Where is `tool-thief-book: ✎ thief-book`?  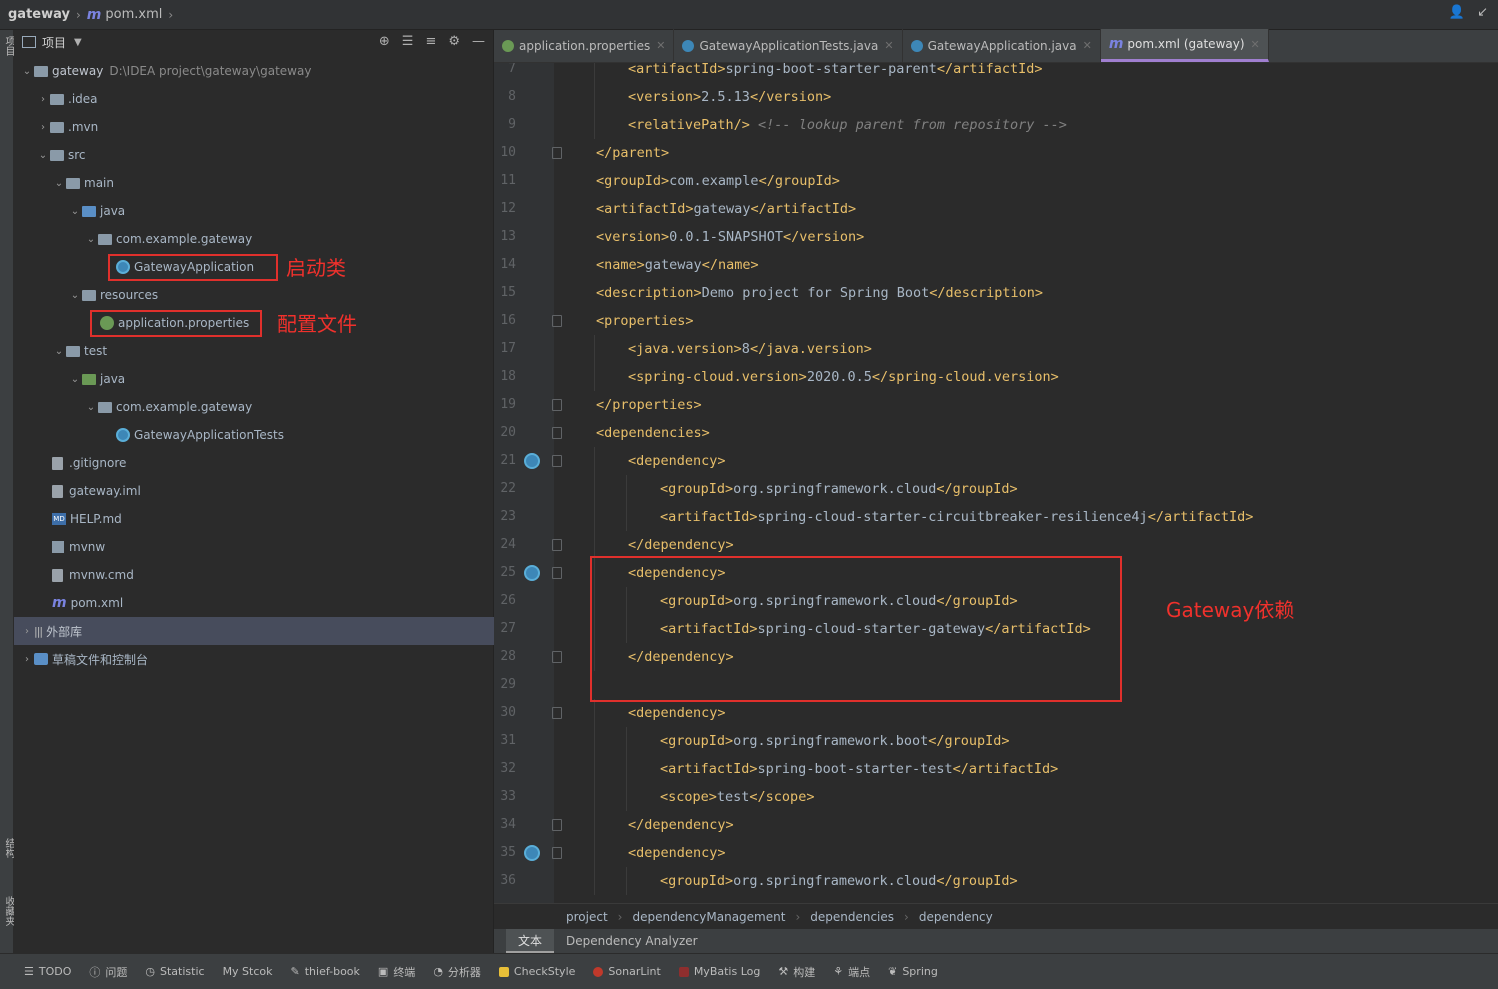 tool-thief-book: ✎ thief-book is located at coordinates (325, 971).